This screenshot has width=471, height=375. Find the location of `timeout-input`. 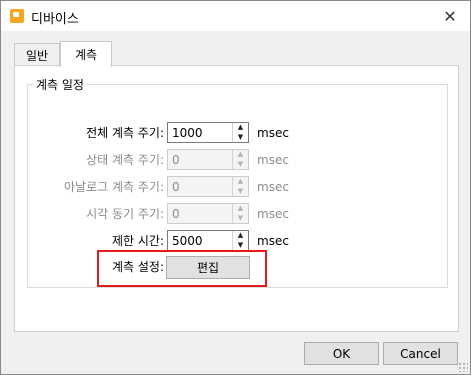

timeout-input is located at coordinates (204, 240).